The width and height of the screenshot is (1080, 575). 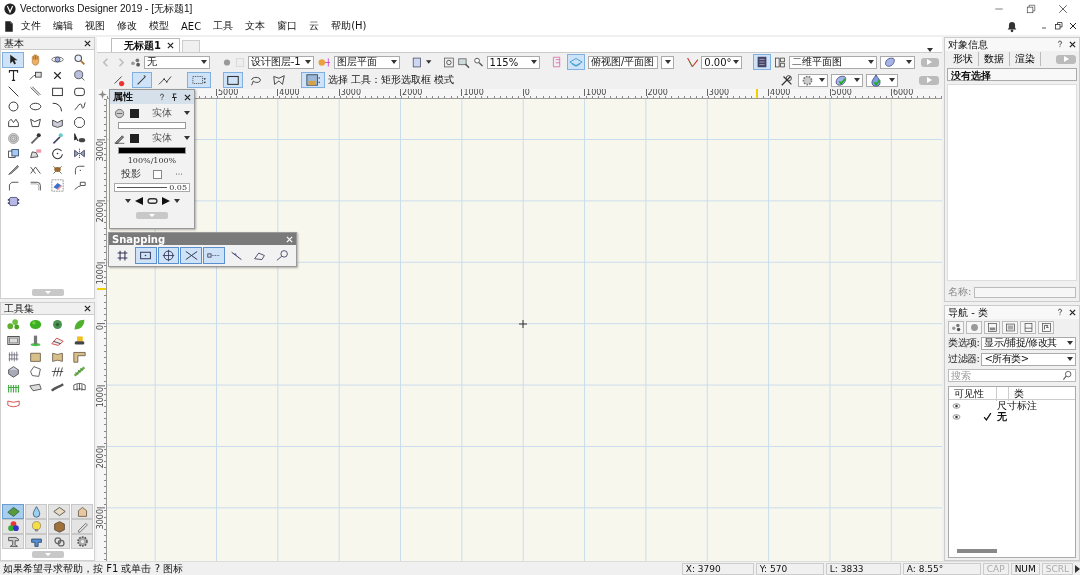 What do you see at coordinates (177, 62) in the screenshot?
I see `class-dropdown: 无` at bounding box center [177, 62].